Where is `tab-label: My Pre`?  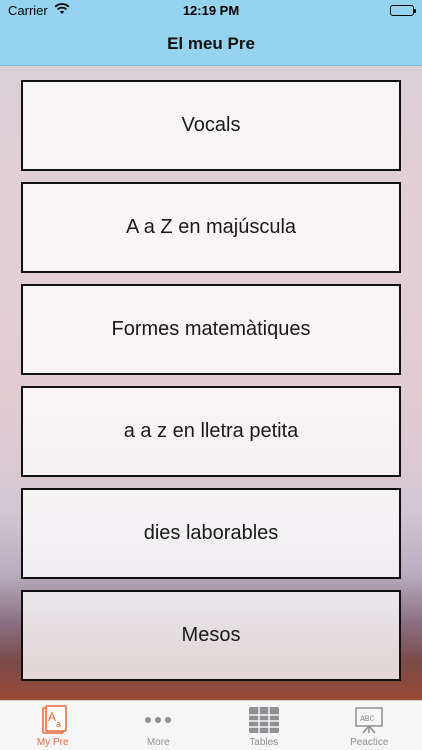 tab-label: My Pre is located at coordinates (52, 742).